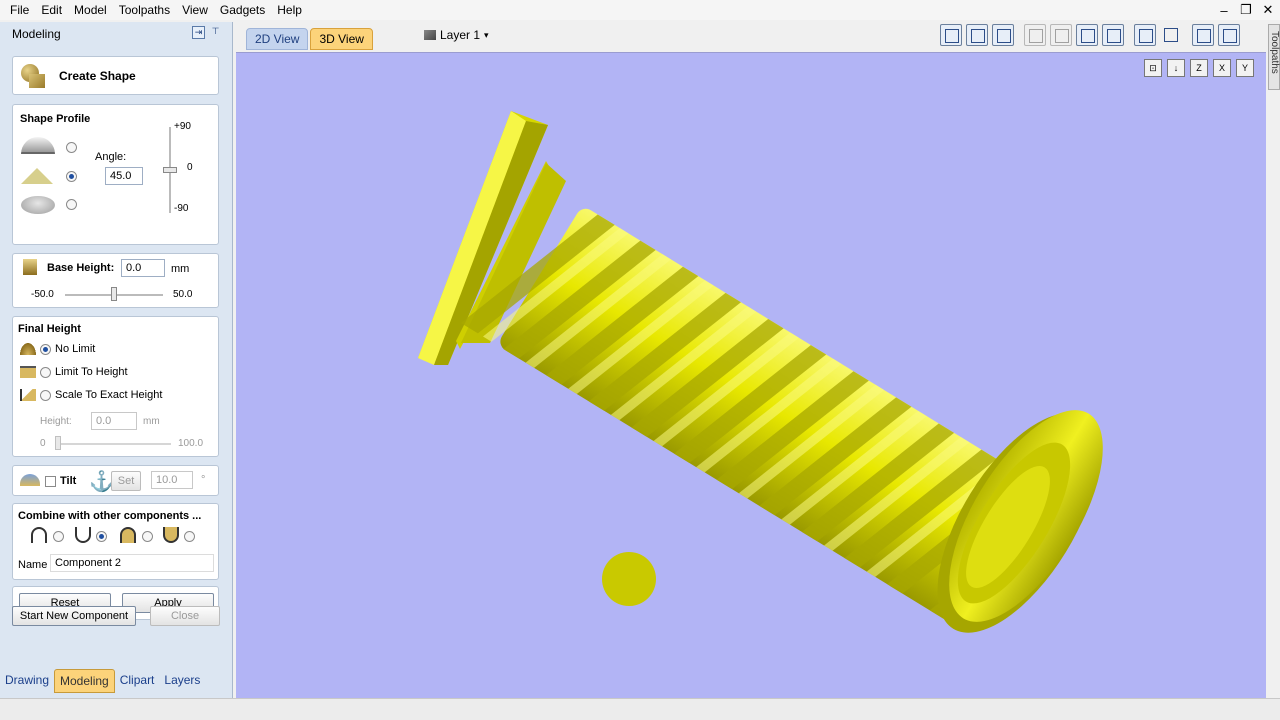 The height and width of the screenshot is (720, 1280). What do you see at coordinates (84, 681) in the screenshot?
I see `tab-modeling: Modeling` at bounding box center [84, 681].